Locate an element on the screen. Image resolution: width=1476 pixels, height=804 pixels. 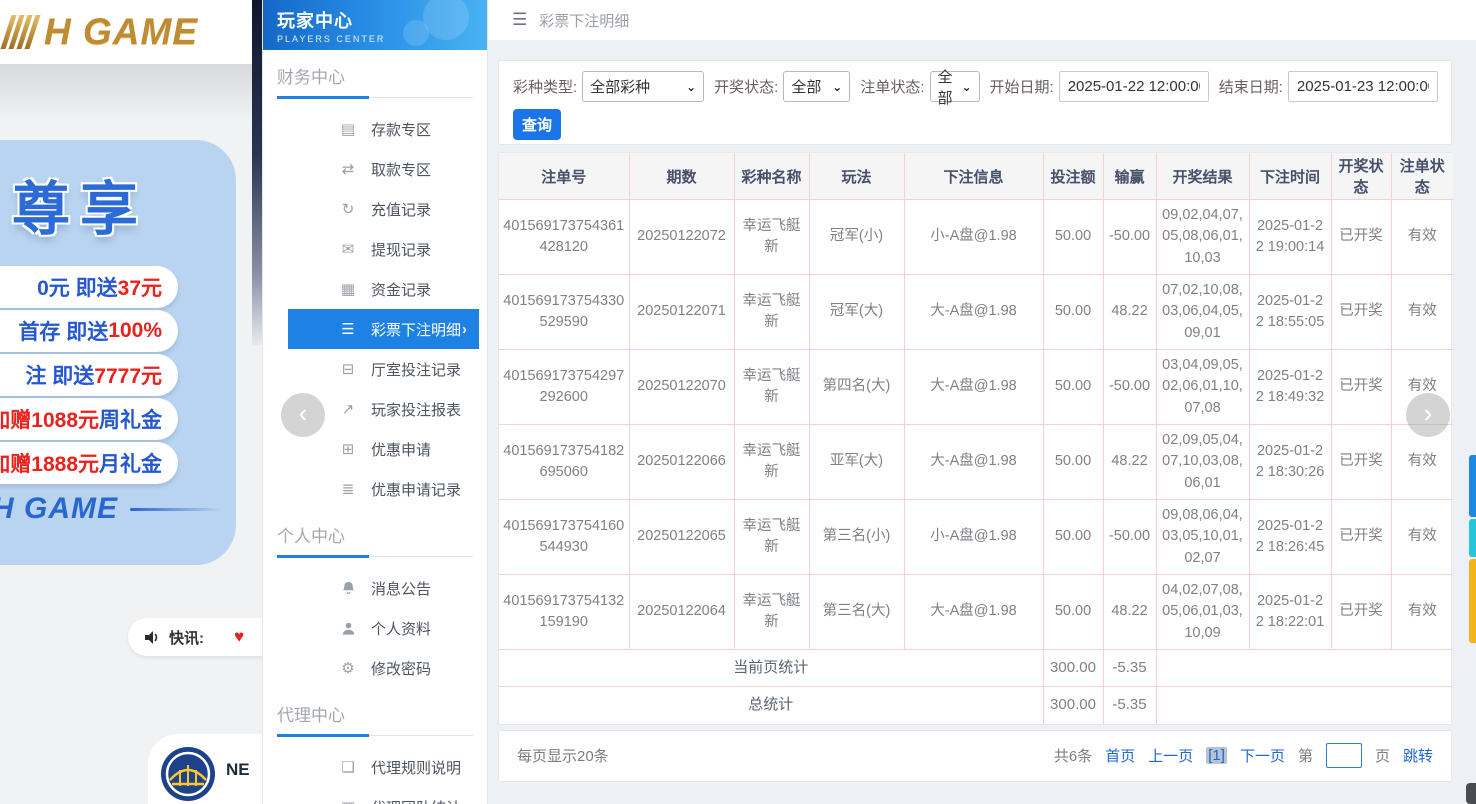
sidebar-item-funds-record: ▦ 资金记录 is located at coordinates (383, 289).